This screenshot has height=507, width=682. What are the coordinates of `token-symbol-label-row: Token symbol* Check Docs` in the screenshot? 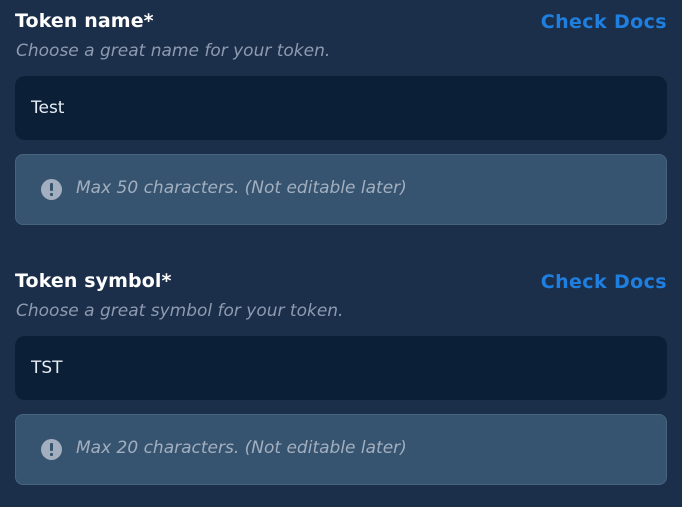 It's located at (341, 283).